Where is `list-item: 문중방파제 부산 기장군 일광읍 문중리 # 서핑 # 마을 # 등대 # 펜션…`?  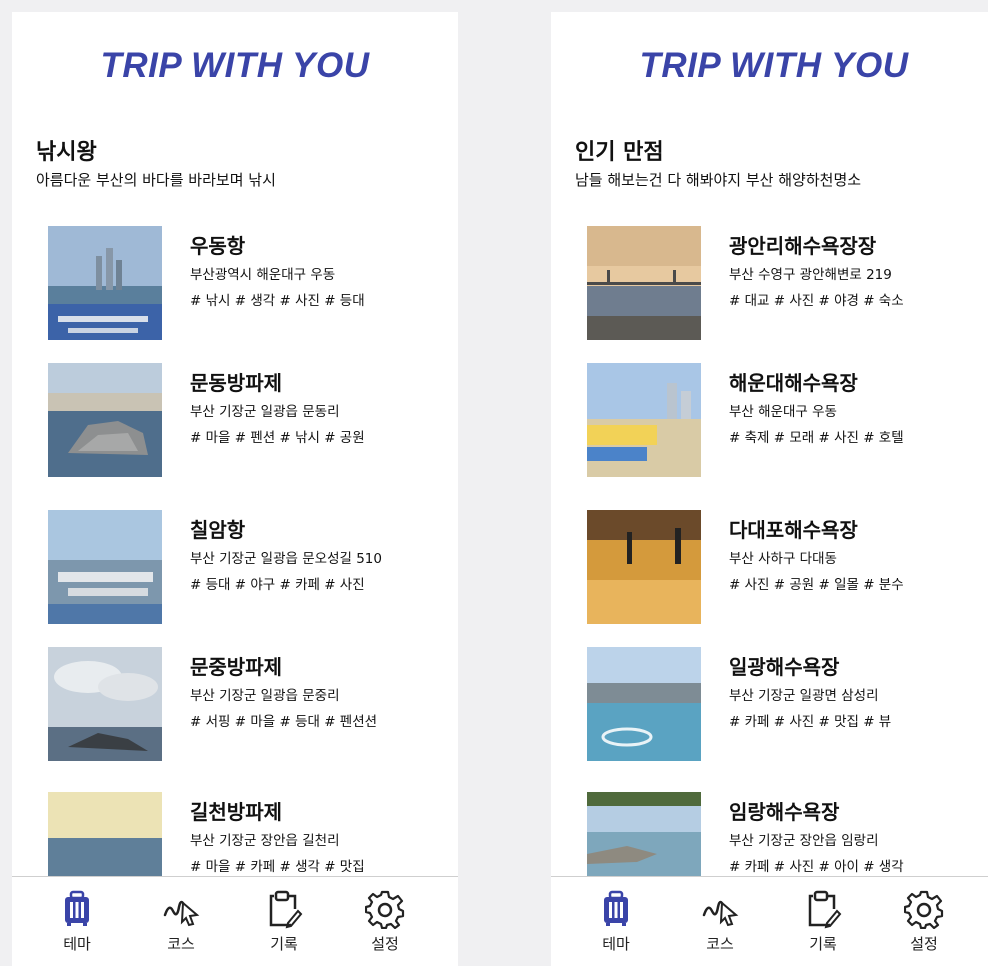
list-item: 문중방파제 부산 기장군 일광읍 문중리 # 서핑 # 마을 # 등대 # 펜션… is located at coordinates (248, 705).